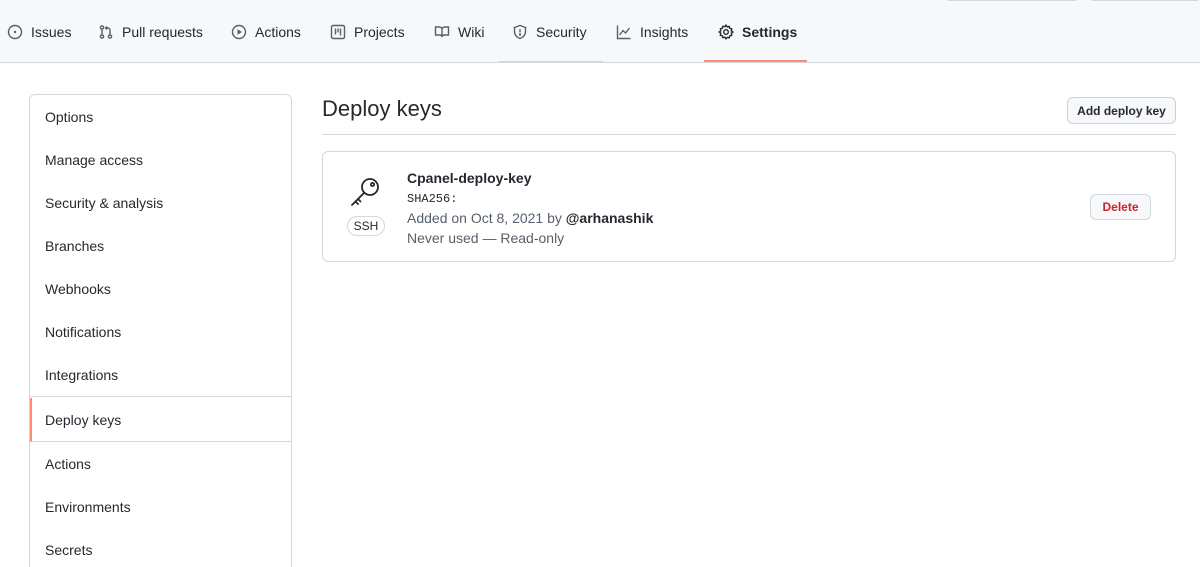  I want to click on play-icon, so click(239, 31).